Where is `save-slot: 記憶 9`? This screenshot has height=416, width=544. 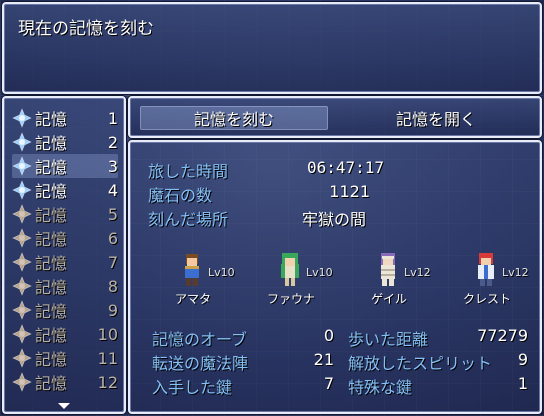
save-slot: 記憶 9 is located at coordinates (65, 310).